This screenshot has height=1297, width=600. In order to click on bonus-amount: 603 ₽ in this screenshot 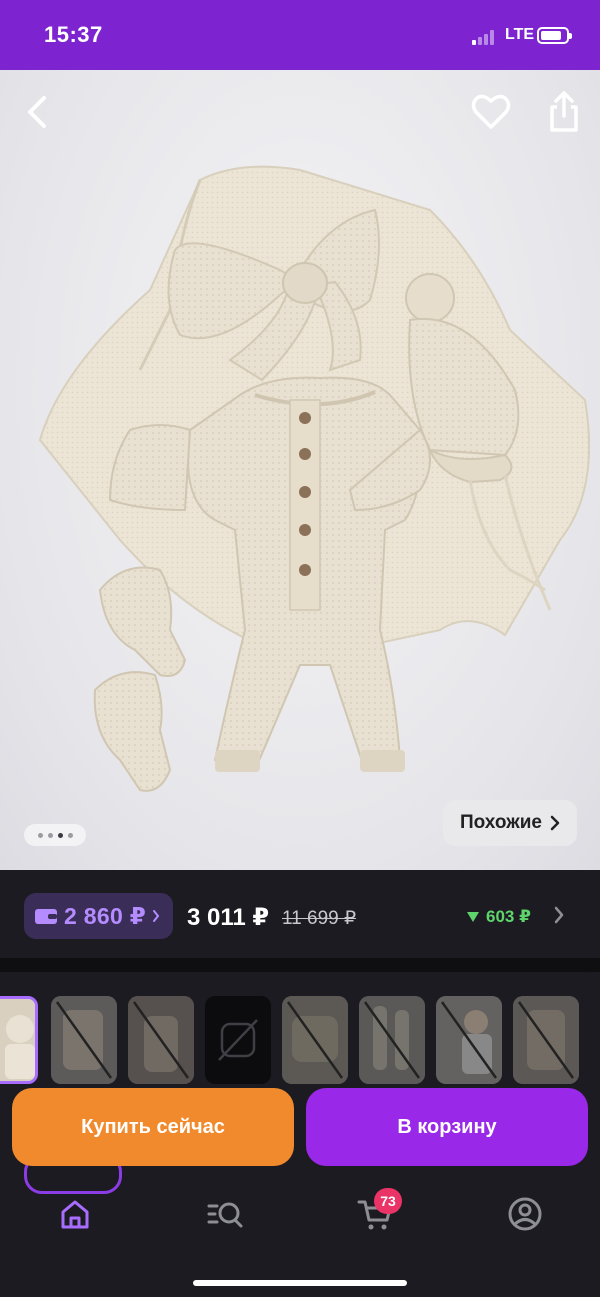, I will do `click(498, 917)`.